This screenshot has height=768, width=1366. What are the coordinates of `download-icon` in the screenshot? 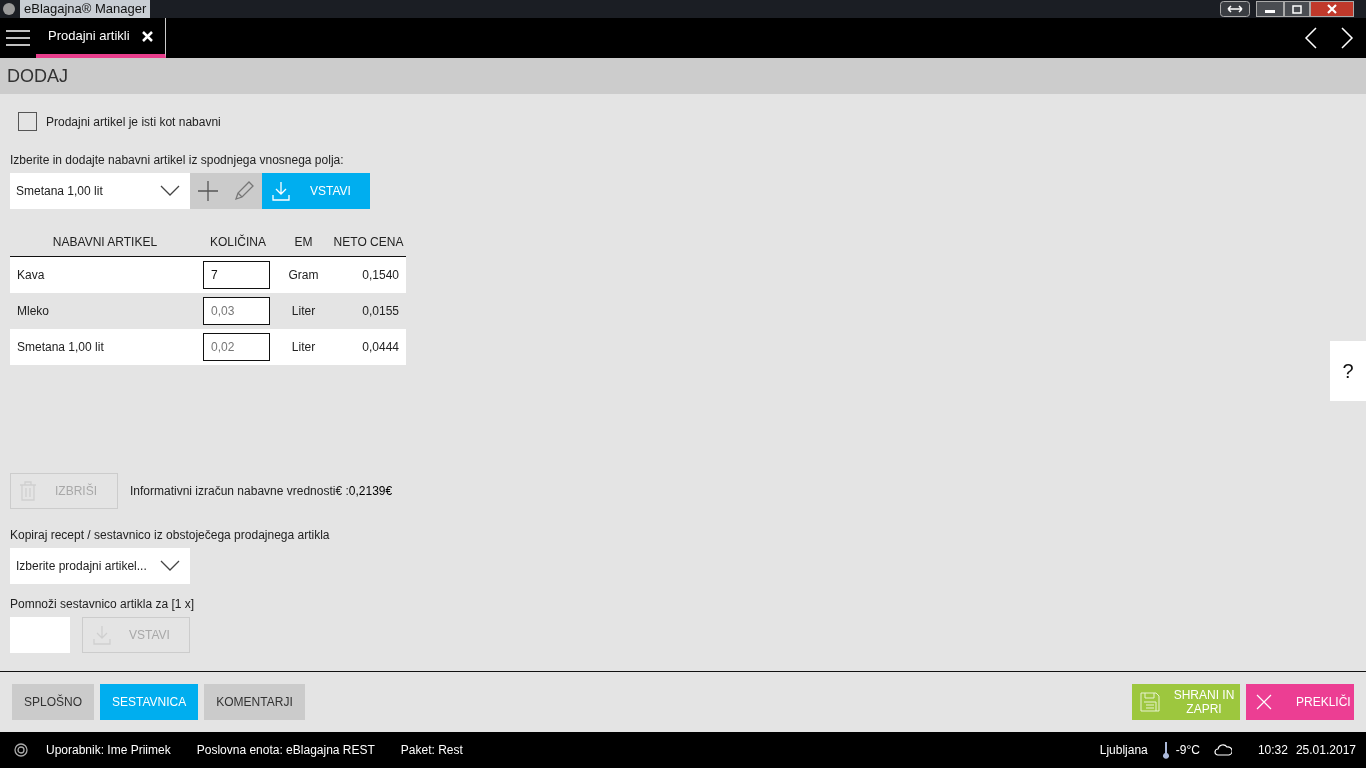 It's located at (281, 191).